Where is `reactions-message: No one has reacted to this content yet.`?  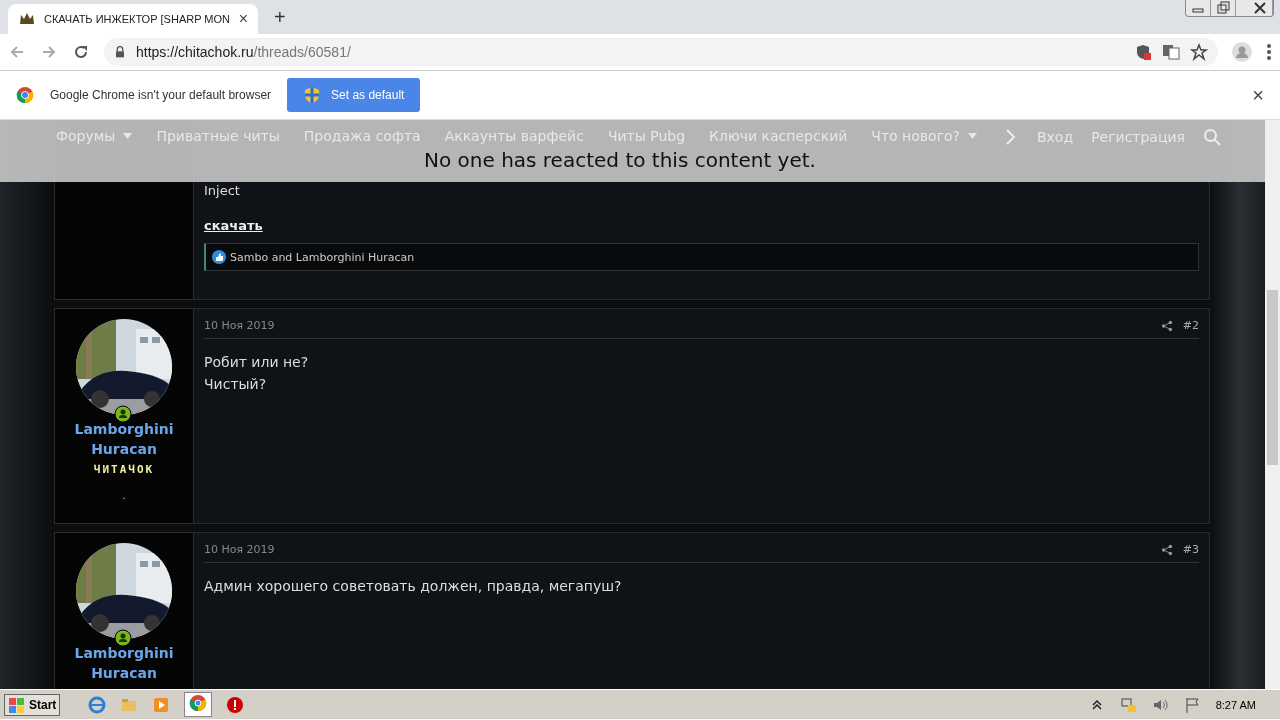
reactions-message: No one has reacted to this content yet. is located at coordinates (620, 160).